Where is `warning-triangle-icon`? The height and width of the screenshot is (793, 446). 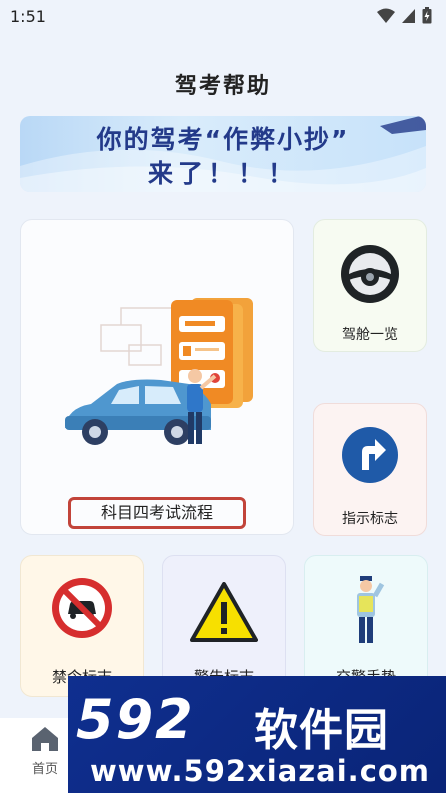
warning-triangle-icon is located at coordinates (224, 612).